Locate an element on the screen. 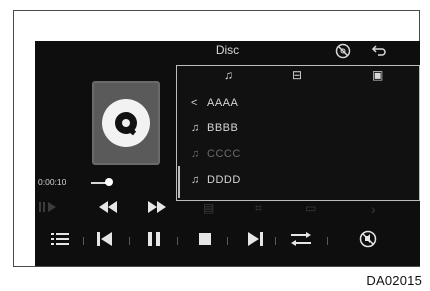 The width and height of the screenshot is (430, 291). album-art is located at coordinates (126, 123).